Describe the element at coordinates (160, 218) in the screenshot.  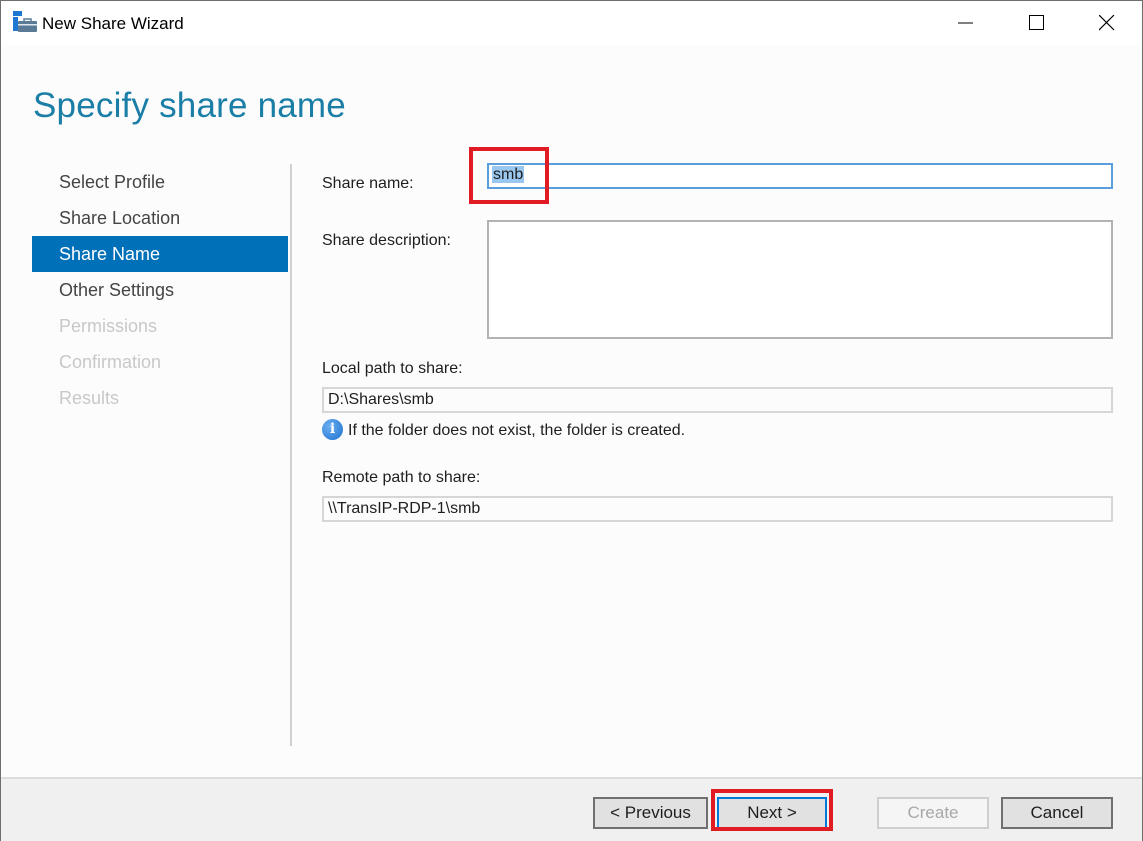
I see `nav-item-share-location: Share Location` at that location.